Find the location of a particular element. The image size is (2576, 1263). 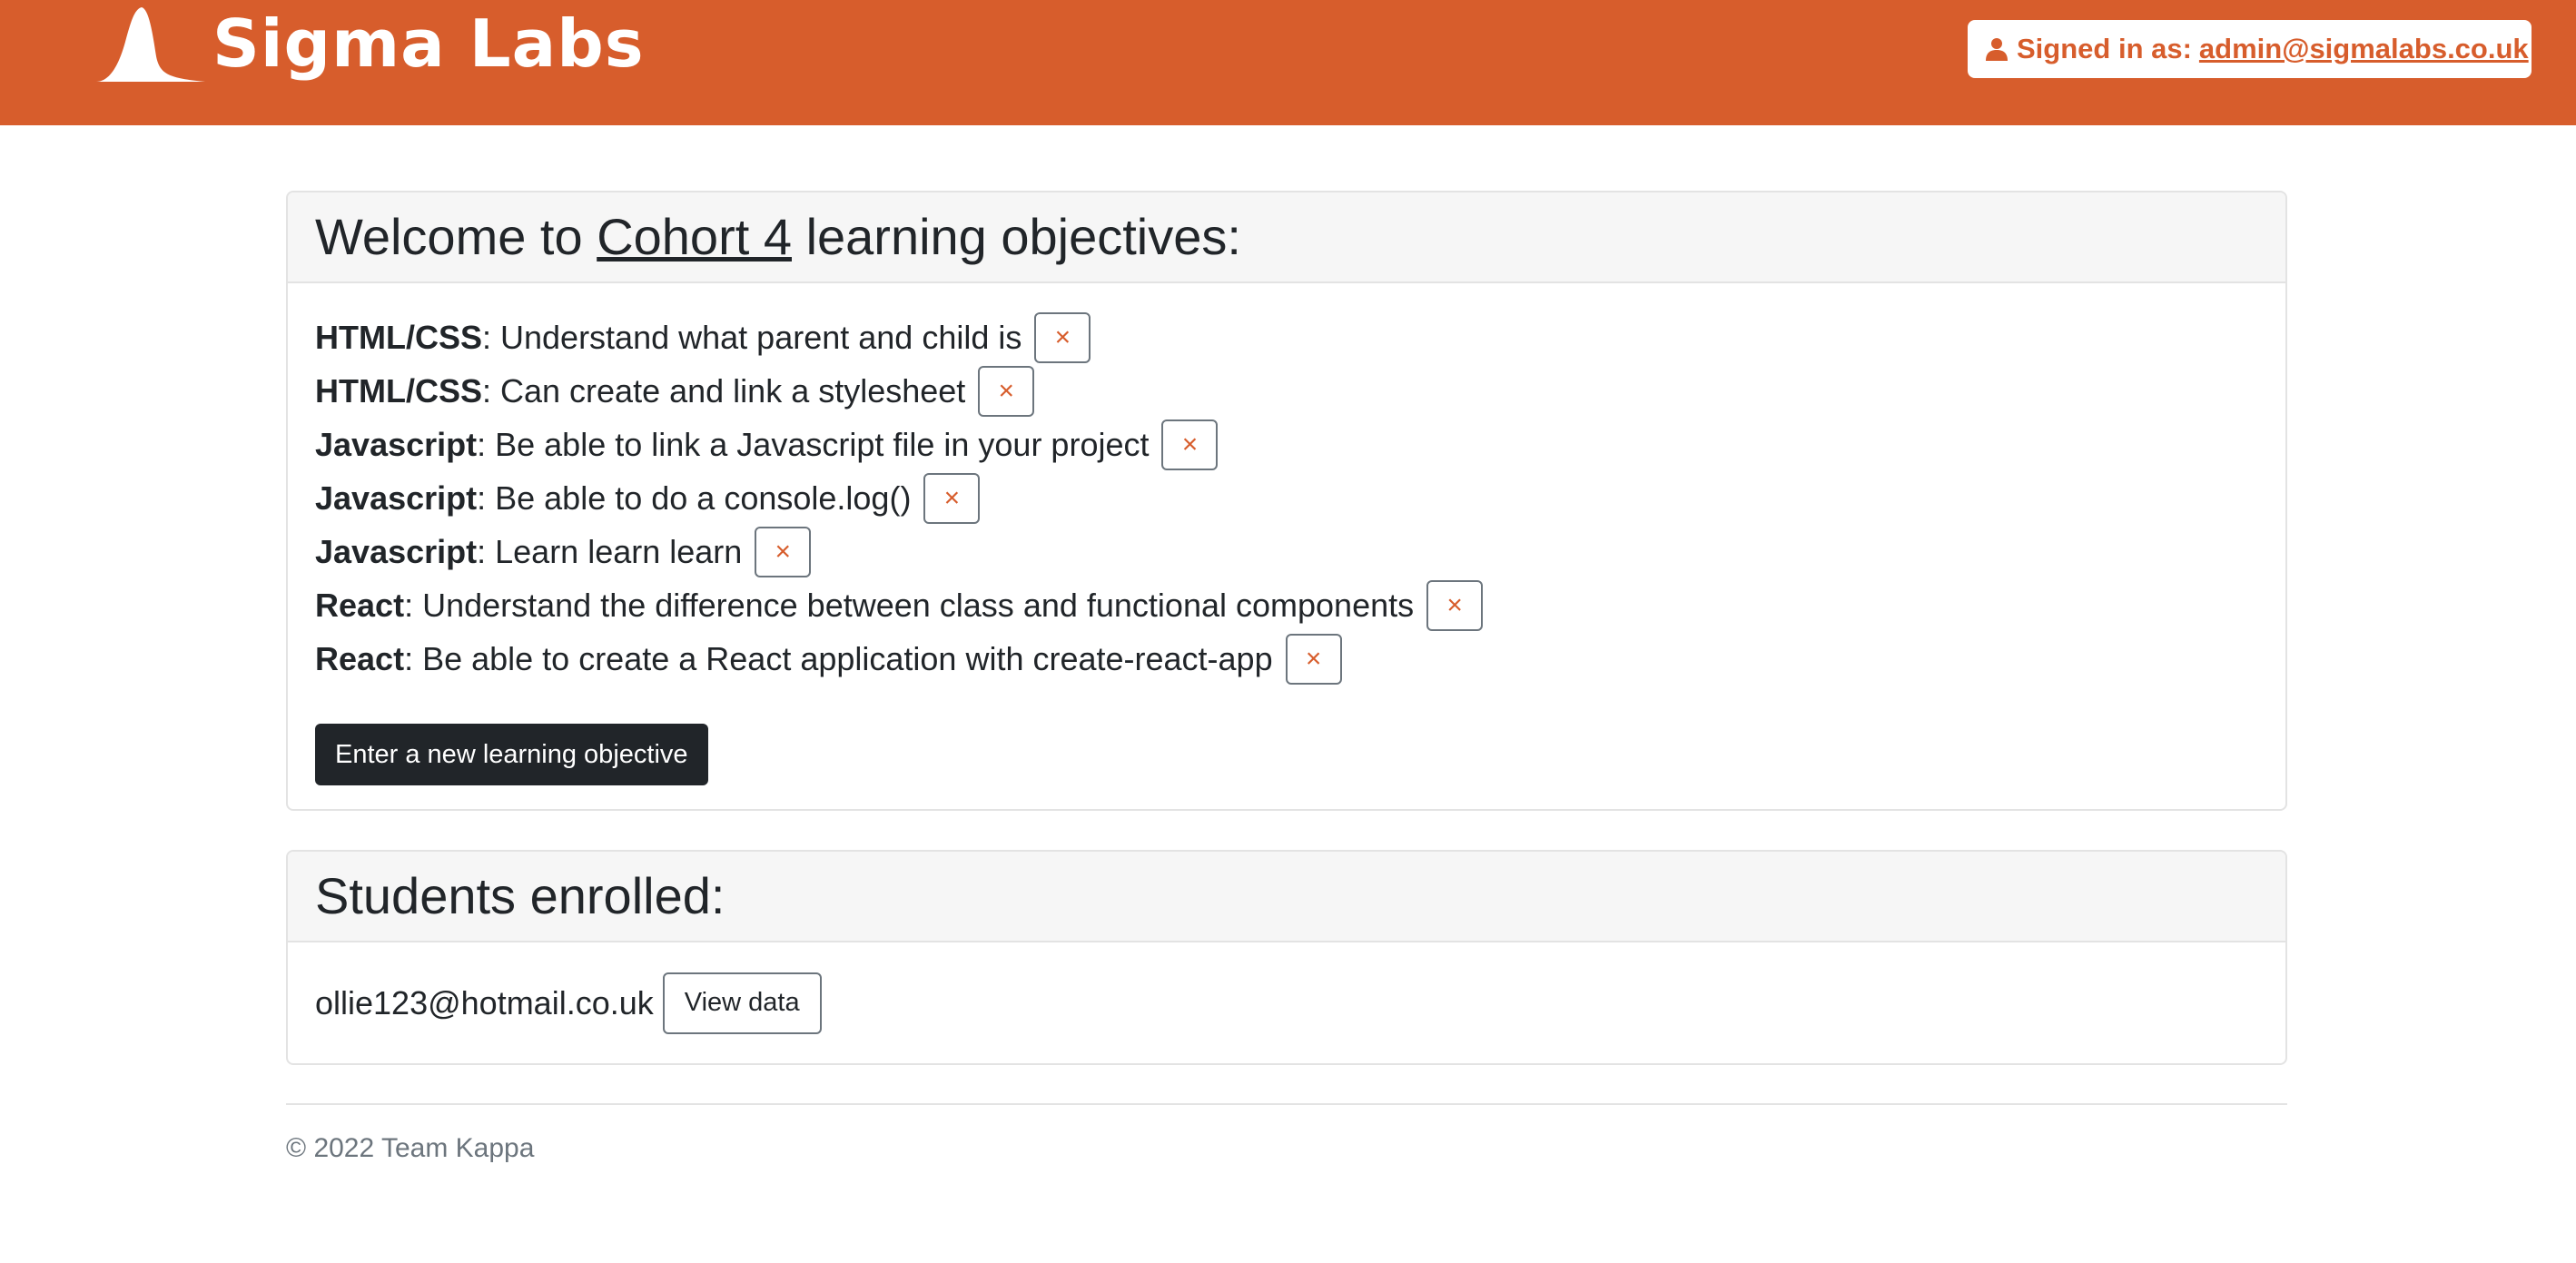

user-menu-dropdown: Signed in as: admin@sigmalabs.co.uk is located at coordinates (2261, 49).